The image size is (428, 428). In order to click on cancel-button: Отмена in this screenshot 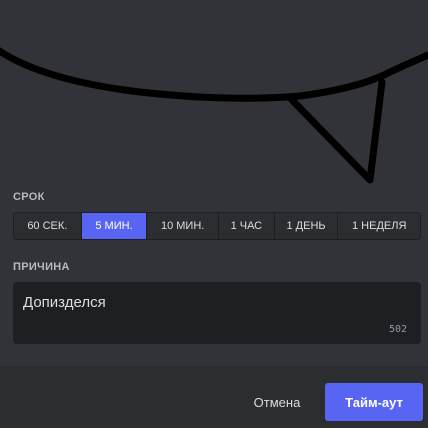, I will do `click(277, 402)`.